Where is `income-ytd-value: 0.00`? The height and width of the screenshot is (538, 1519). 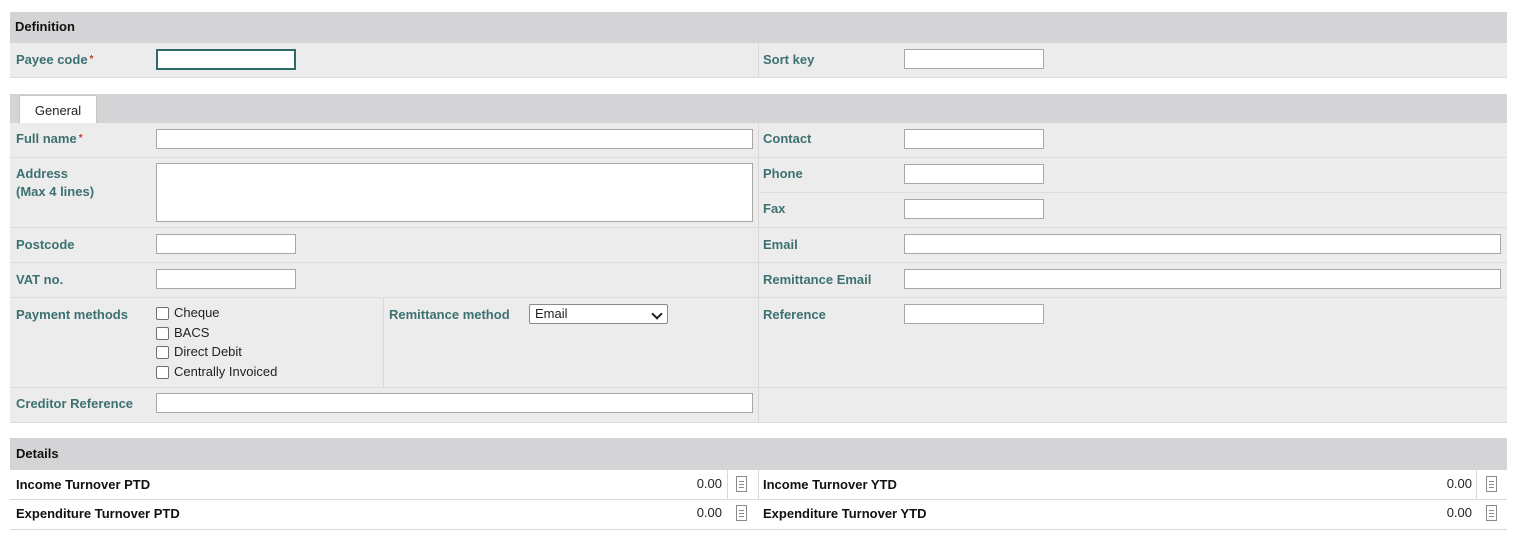
income-ytd-value: 0.00 is located at coordinates (1459, 483).